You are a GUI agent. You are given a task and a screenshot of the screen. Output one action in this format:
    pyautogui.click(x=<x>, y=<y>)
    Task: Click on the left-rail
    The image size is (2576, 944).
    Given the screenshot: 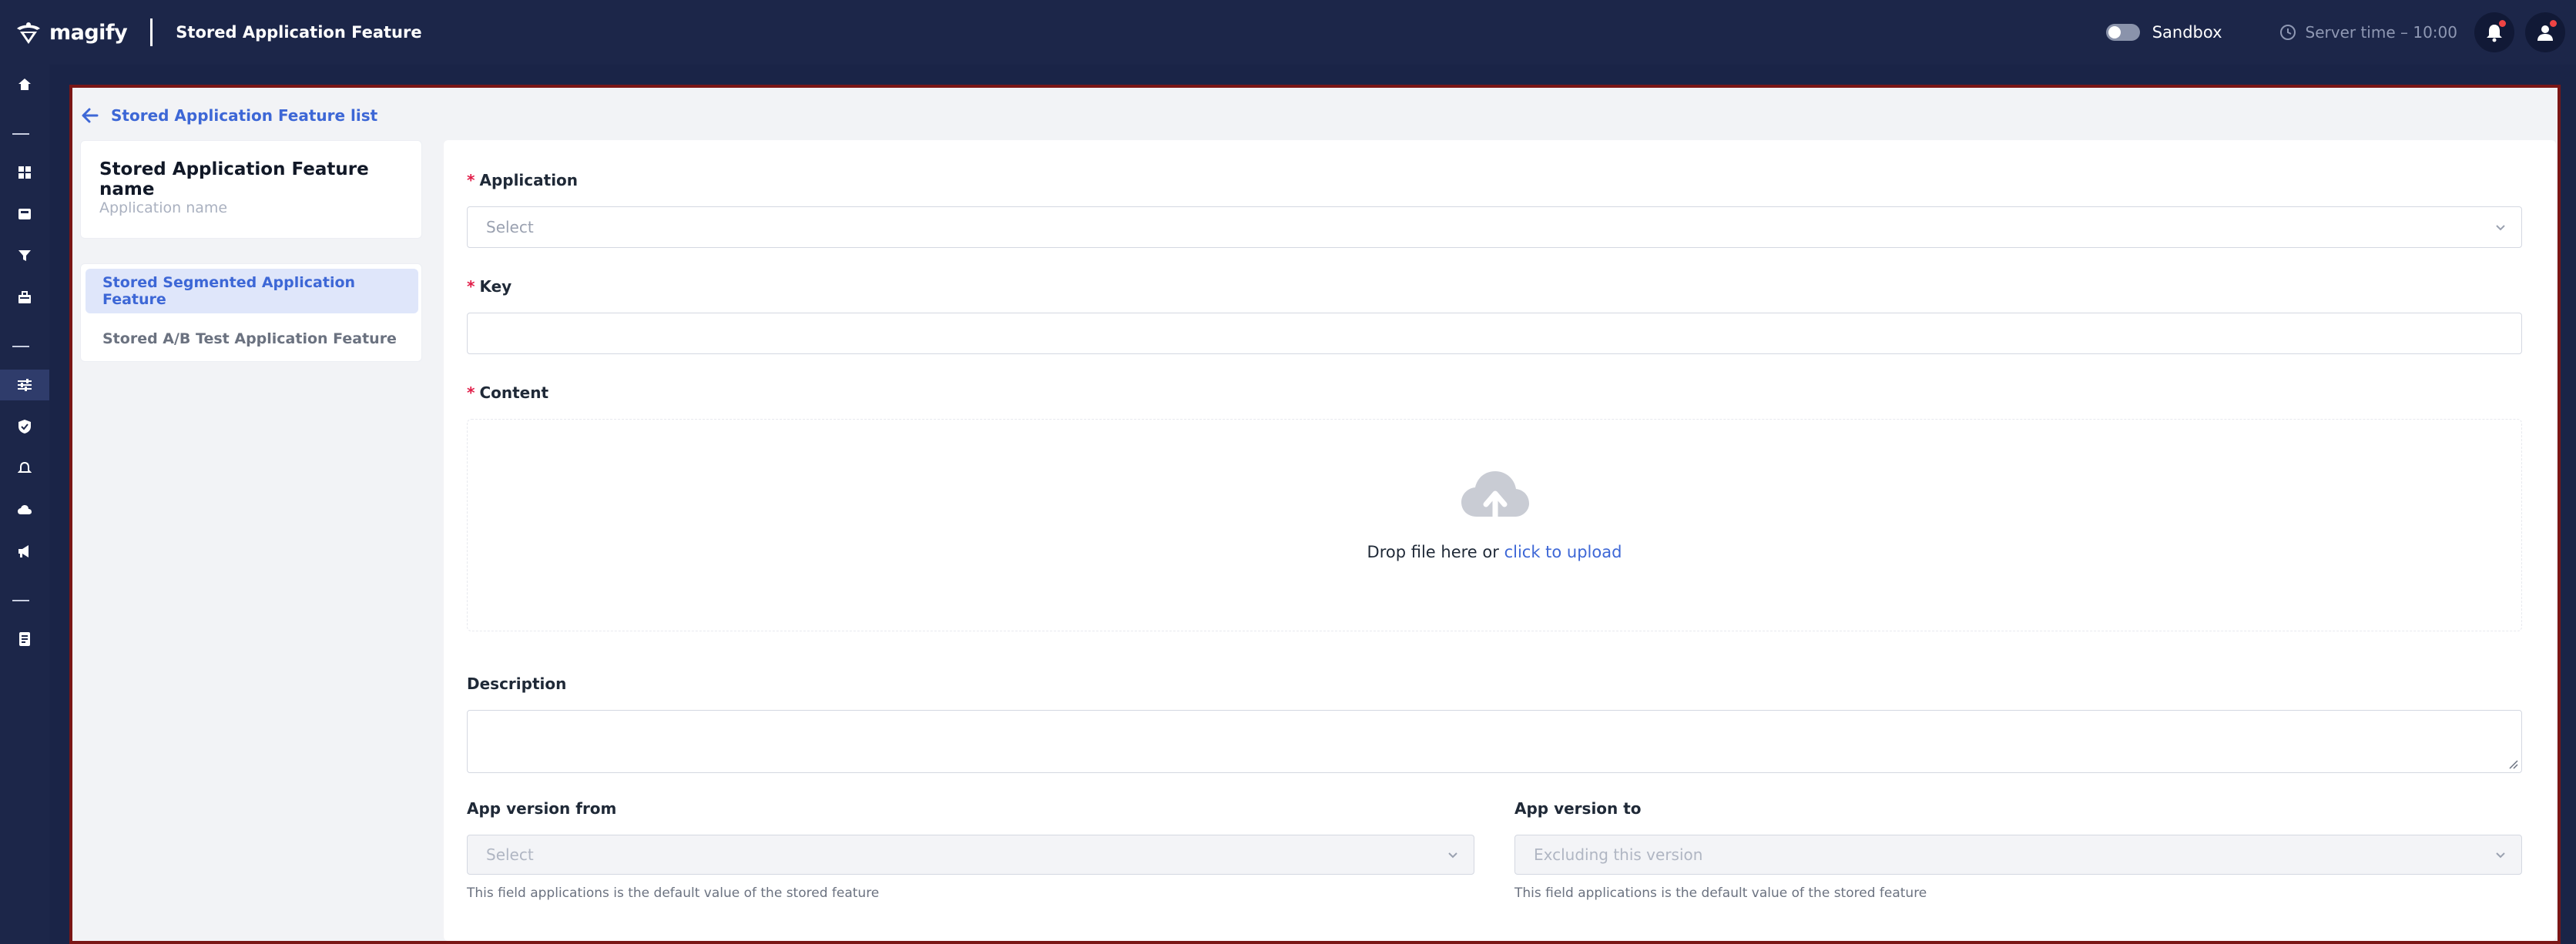 What is the action you would take?
    pyautogui.click(x=24, y=504)
    